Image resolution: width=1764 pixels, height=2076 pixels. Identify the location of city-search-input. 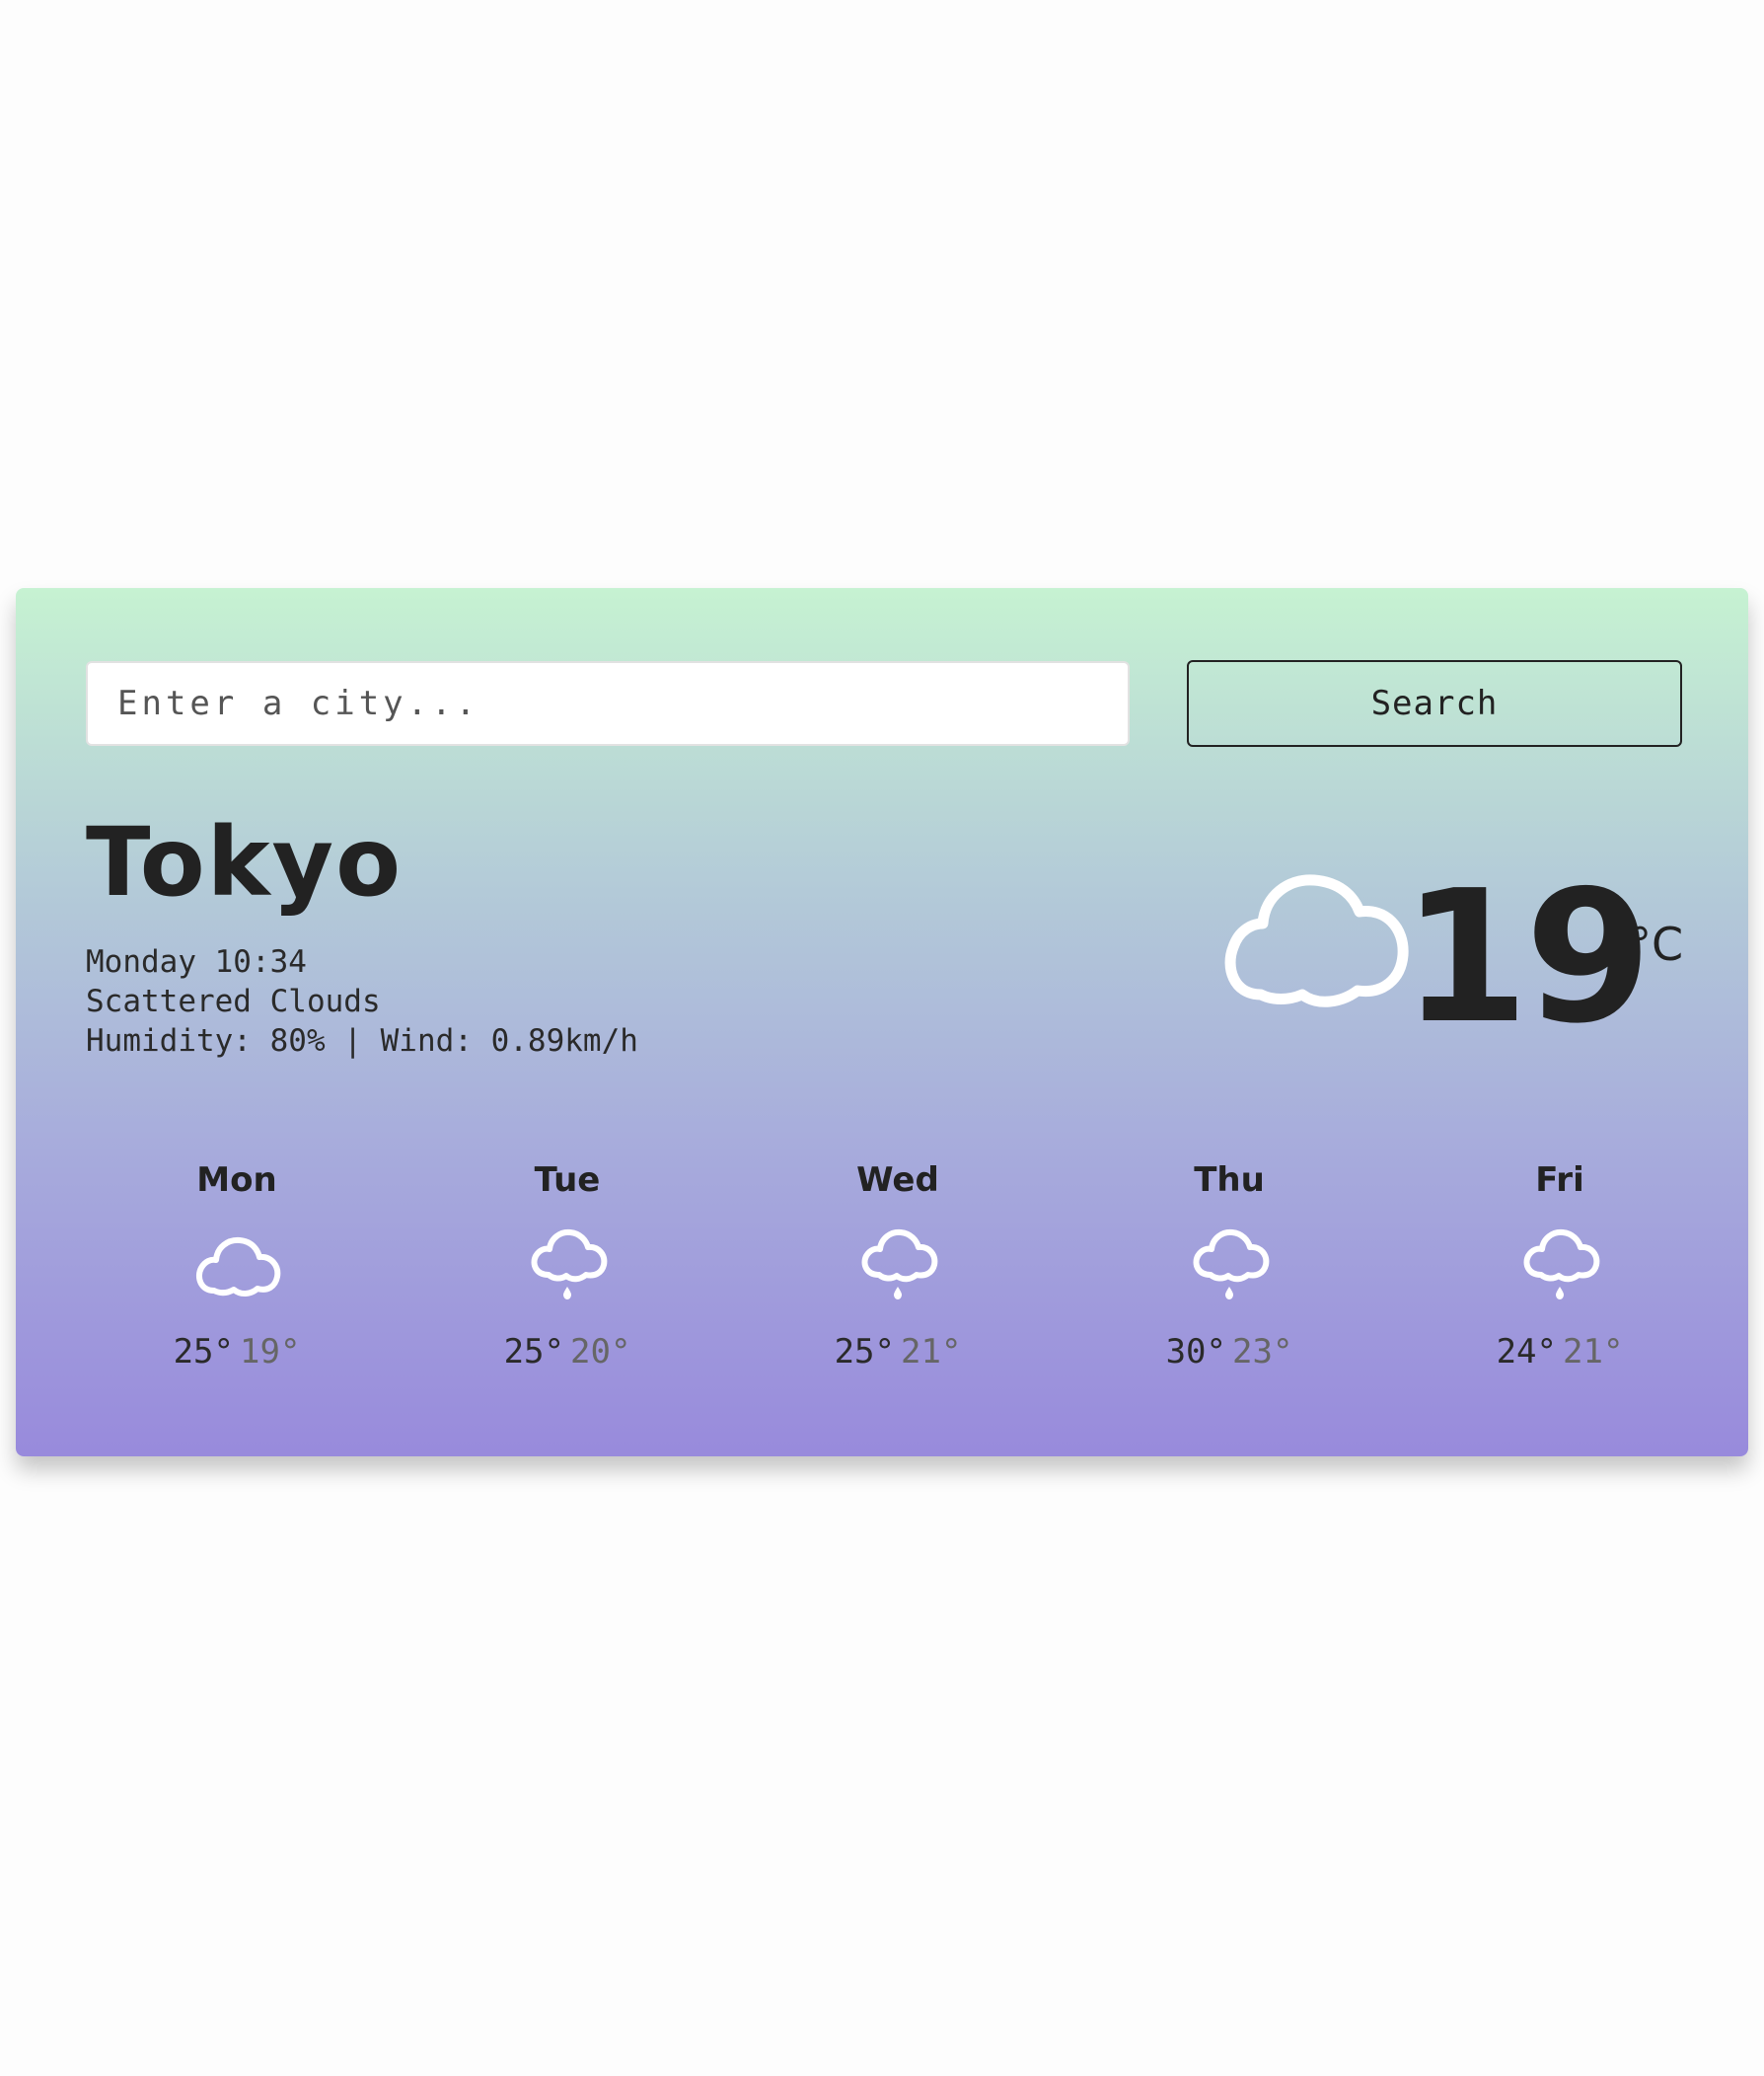
(608, 703).